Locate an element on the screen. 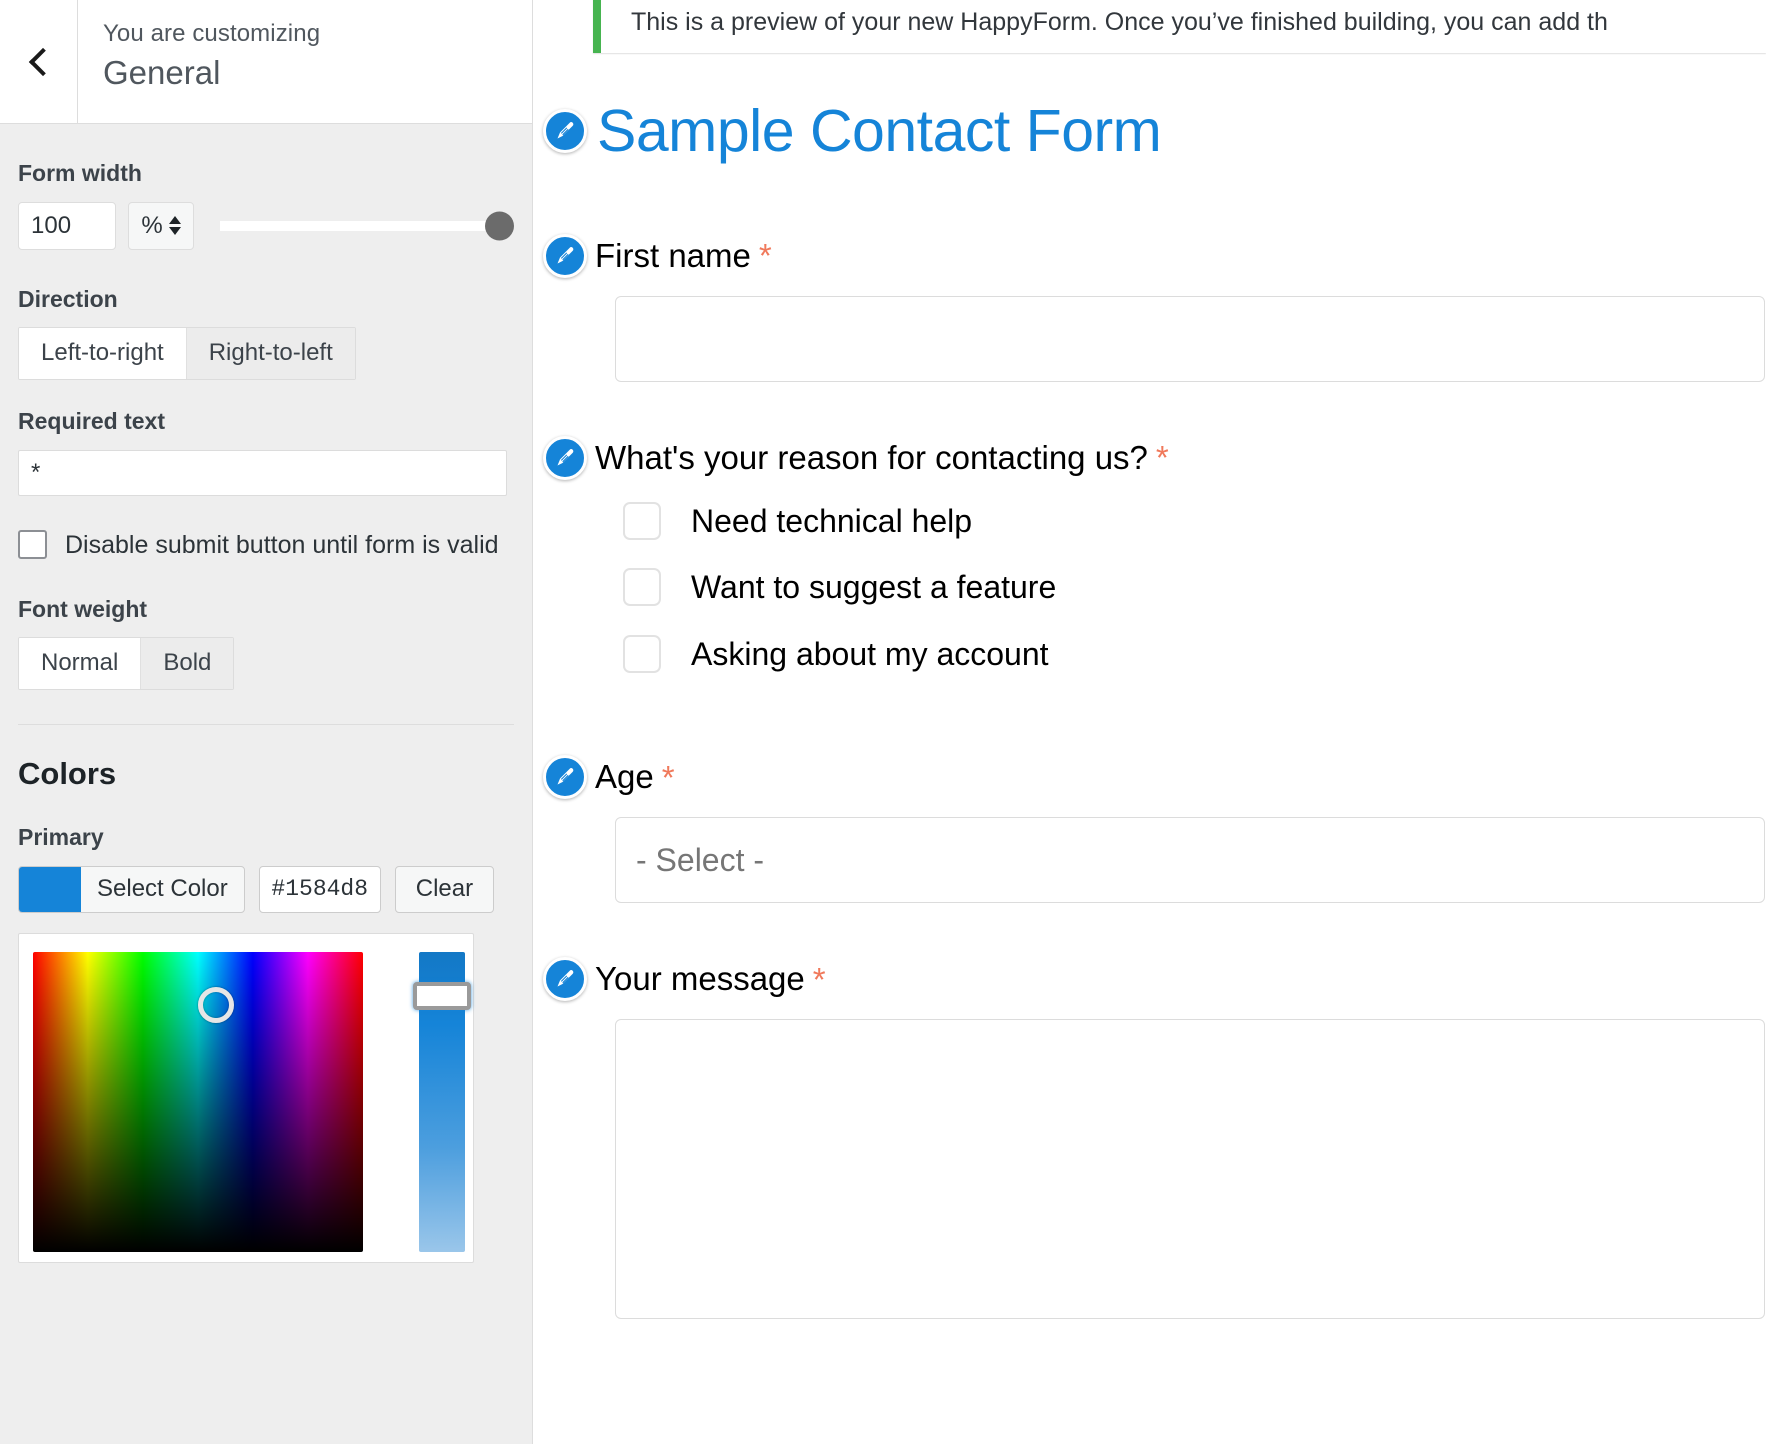  pencil-edit-icon-age is located at coordinates (565, 777).